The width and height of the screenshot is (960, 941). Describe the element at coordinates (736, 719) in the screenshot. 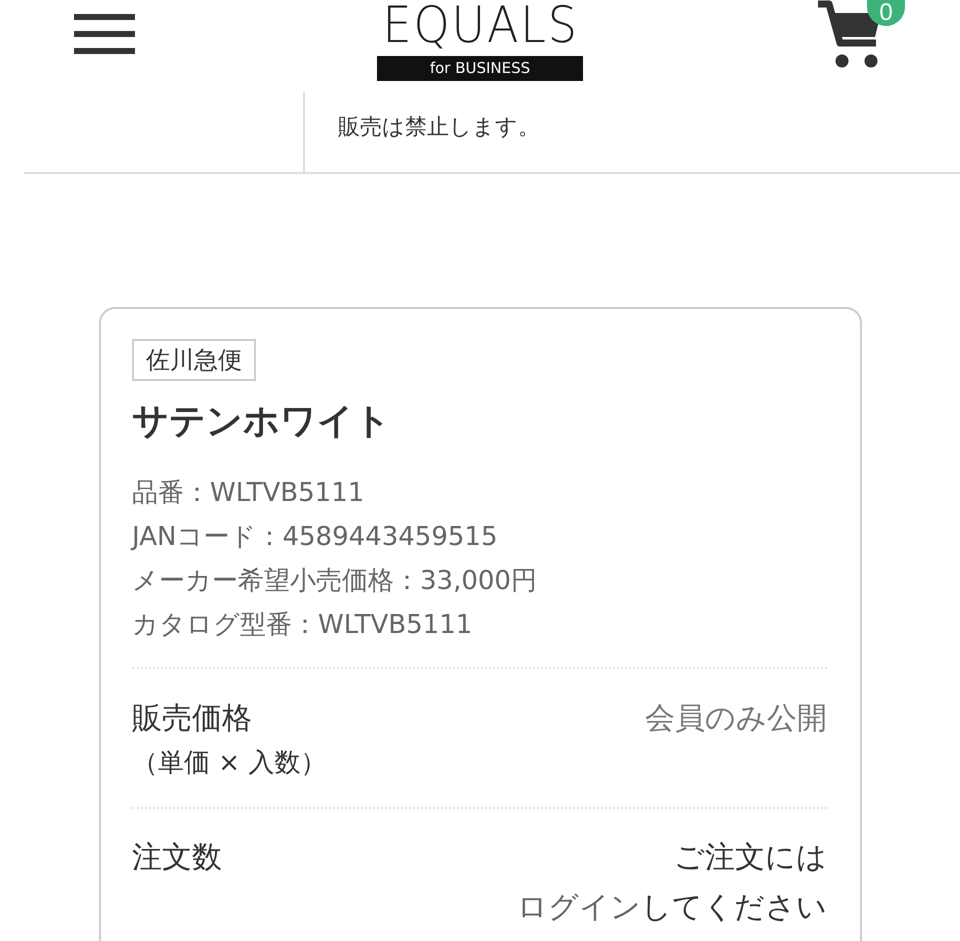

I see `price-value: 会員のみ公開` at that location.